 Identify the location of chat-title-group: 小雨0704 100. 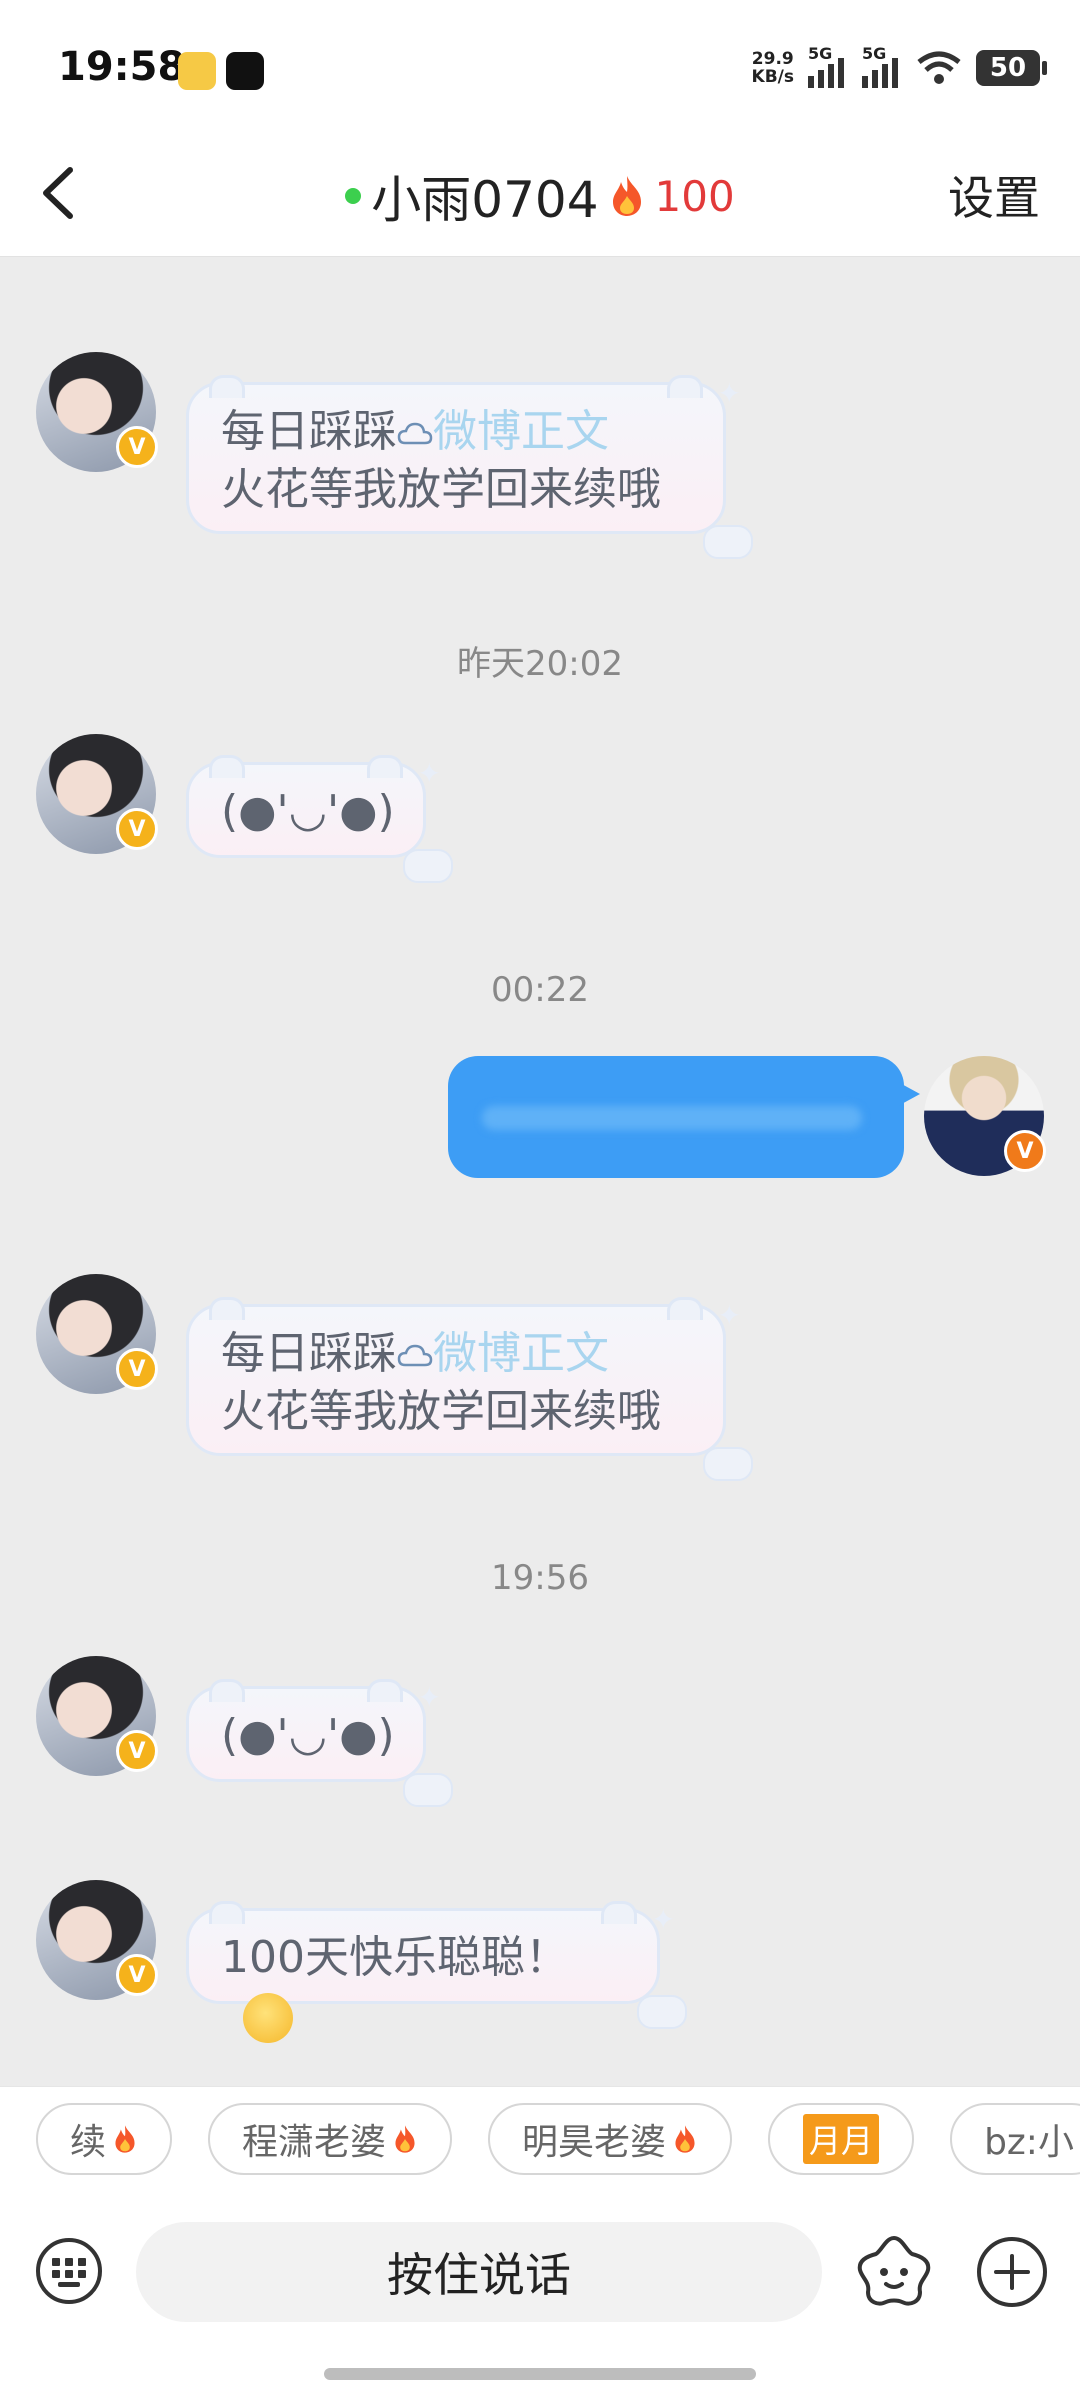
(540, 196).